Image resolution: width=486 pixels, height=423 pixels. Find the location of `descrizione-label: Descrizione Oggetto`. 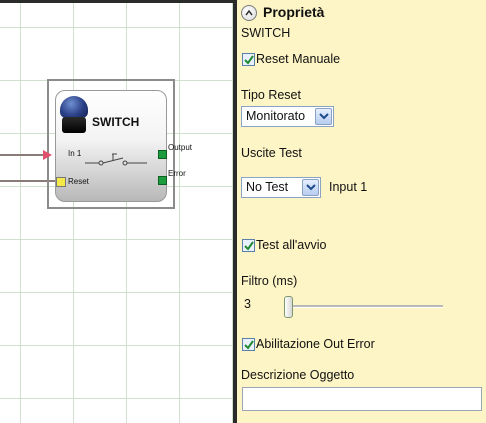

descrizione-label: Descrizione Oggetto is located at coordinates (298, 375).